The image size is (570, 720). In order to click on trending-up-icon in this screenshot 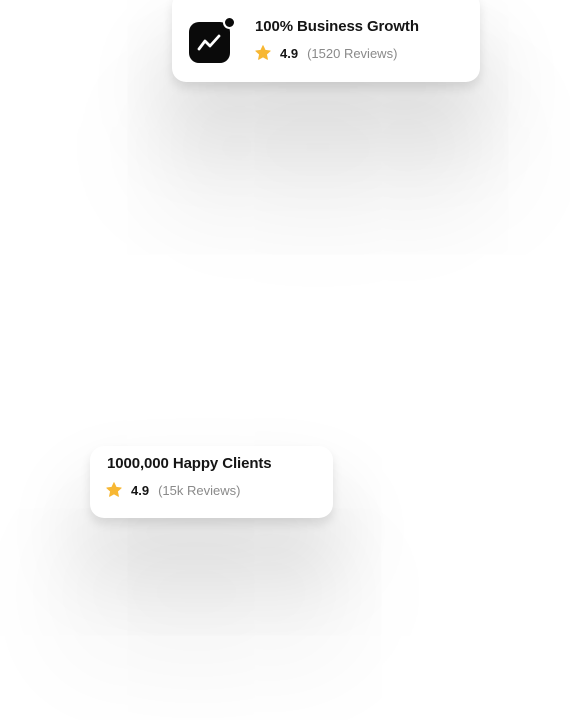, I will do `click(209, 42)`.